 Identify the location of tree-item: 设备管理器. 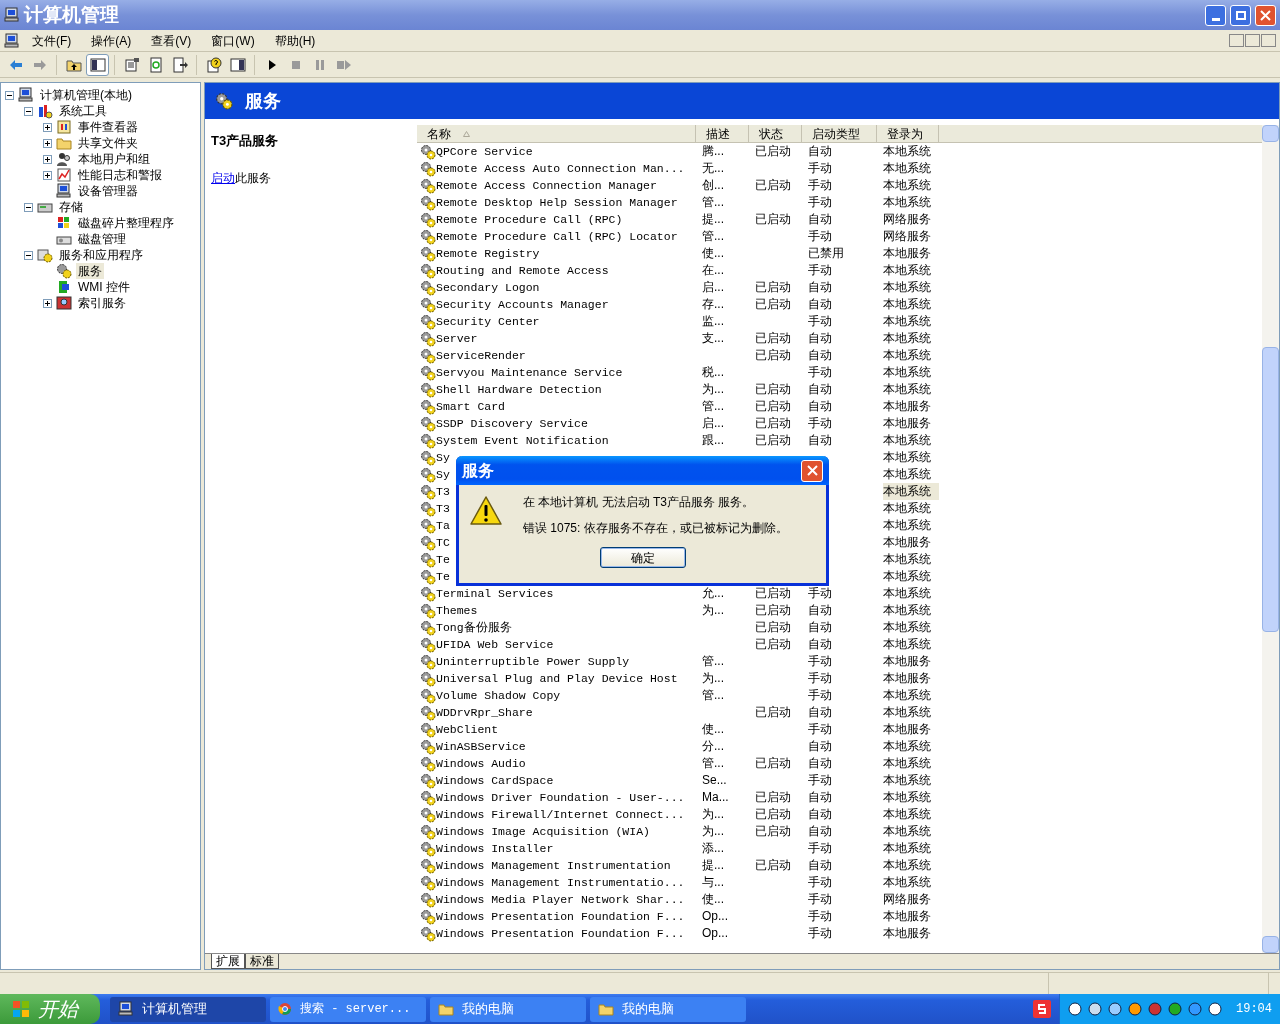
(108, 191).